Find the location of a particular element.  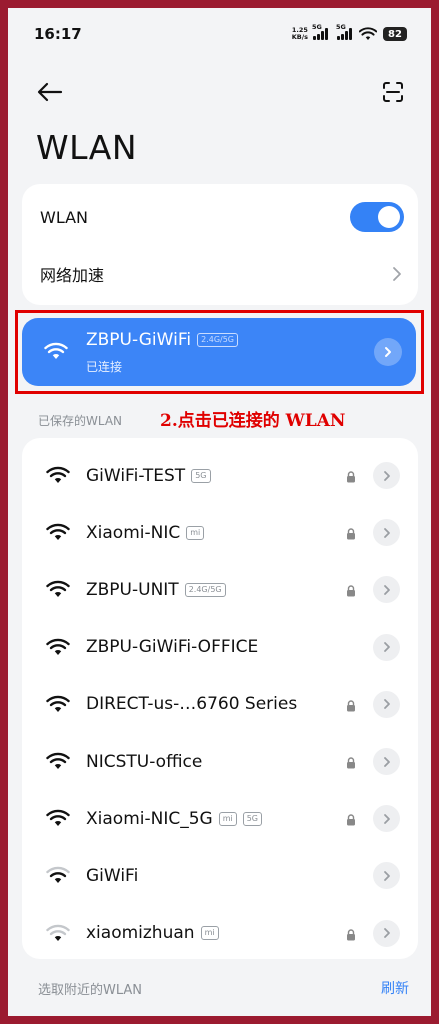

scan-button is located at coordinates (393, 92).